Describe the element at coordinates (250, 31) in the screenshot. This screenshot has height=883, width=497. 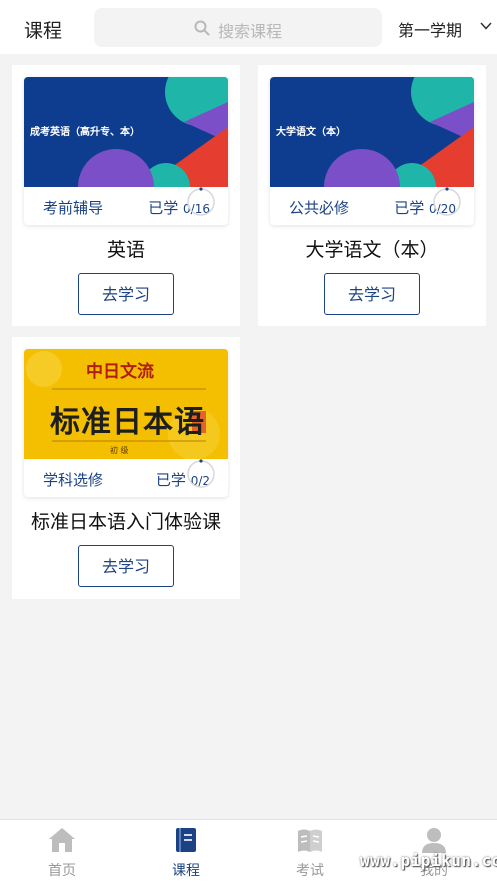
I see `search-placeholder: 搜索课程` at that location.